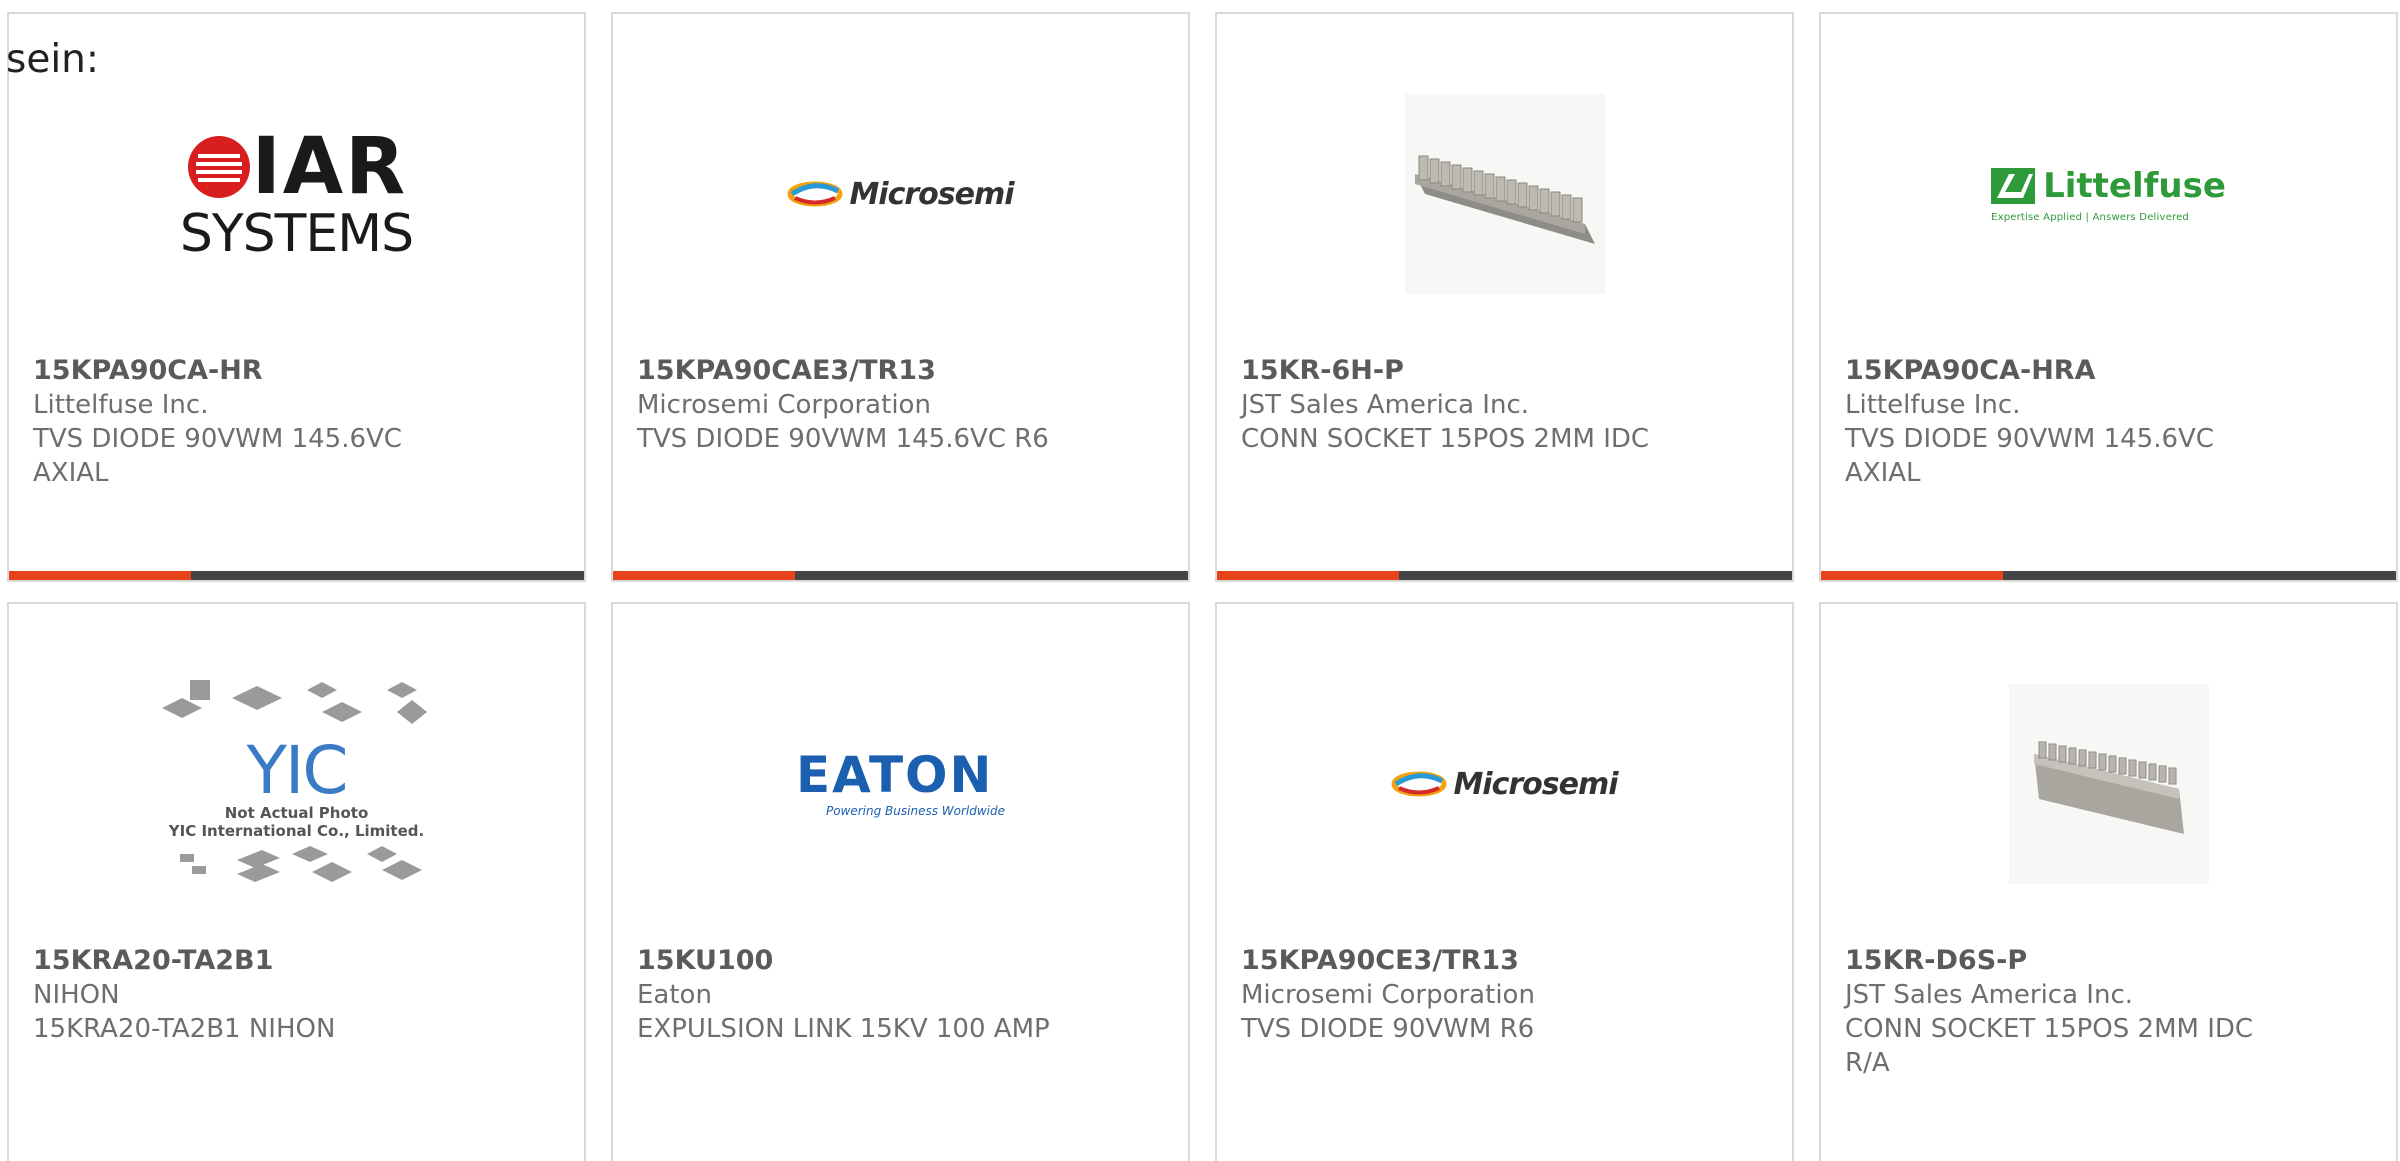  What do you see at coordinates (53, 59) in the screenshot?
I see `lead-text: sein:` at bounding box center [53, 59].